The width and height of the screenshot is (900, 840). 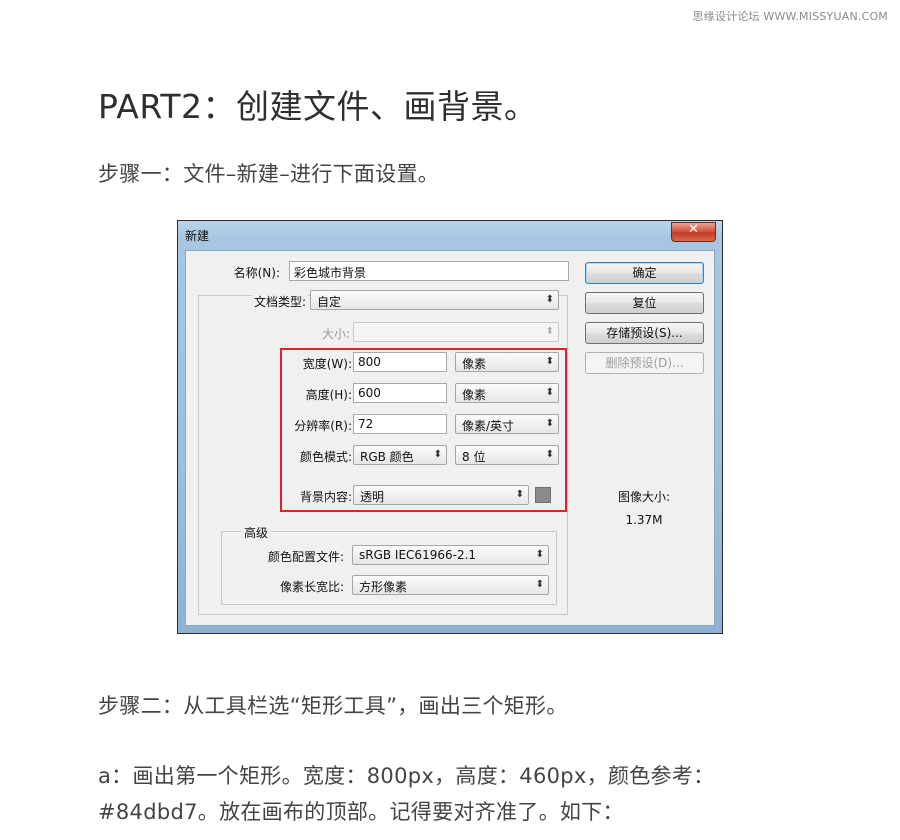 What do you see at coordinates (387, 457) in the screenshot?
I see `color-mode-value: RGB 颜色` at bounding box center [387, 457].